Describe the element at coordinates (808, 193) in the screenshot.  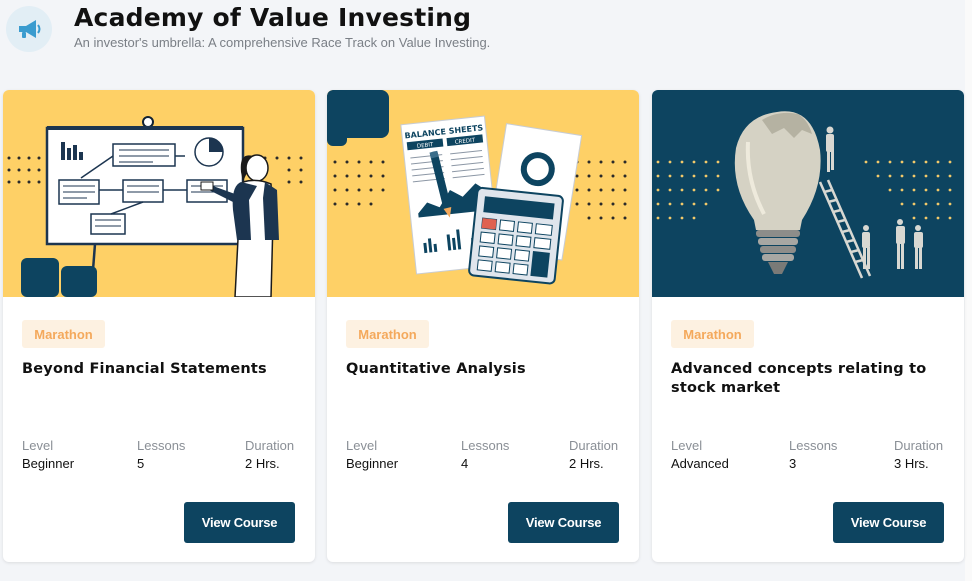
I see `course-image-lightbulb` at that location.